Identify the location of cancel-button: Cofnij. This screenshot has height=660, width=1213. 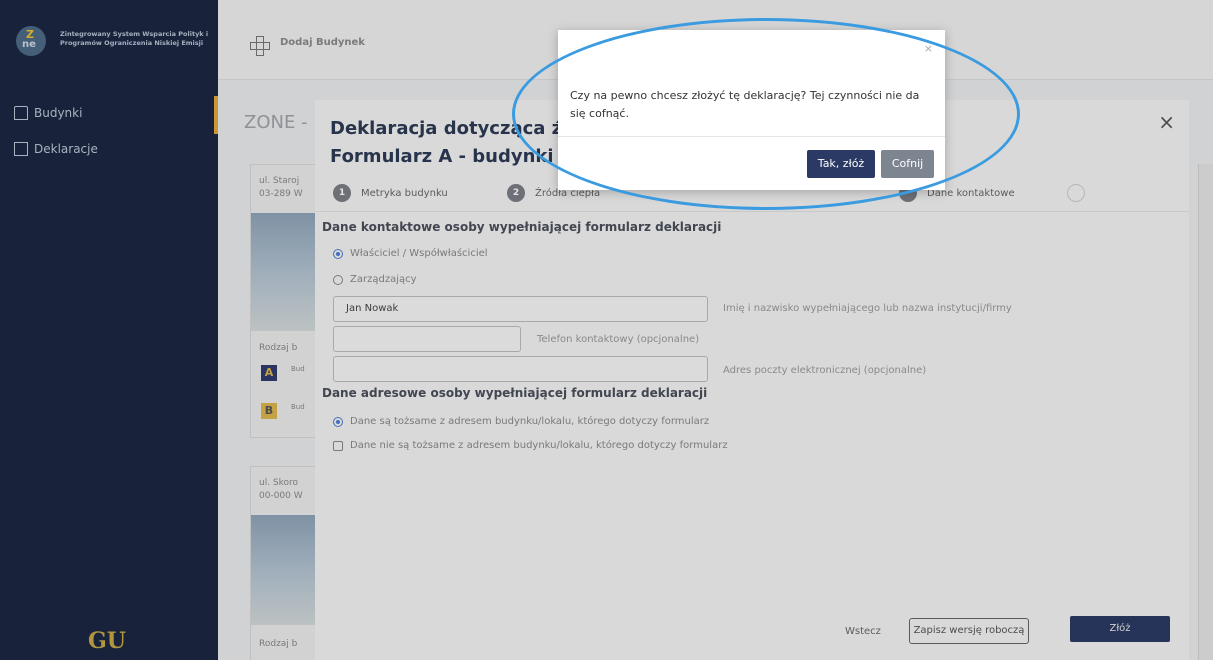
(907, 164).